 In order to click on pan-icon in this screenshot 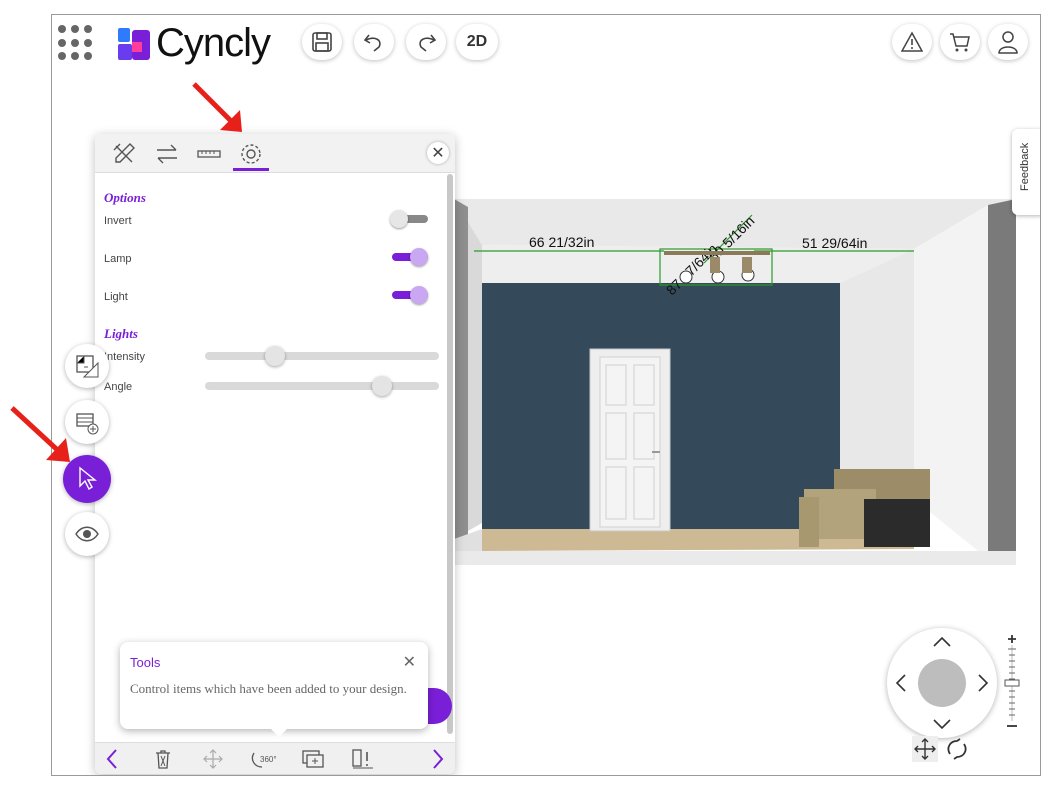, I will do `click(925, 749)`.